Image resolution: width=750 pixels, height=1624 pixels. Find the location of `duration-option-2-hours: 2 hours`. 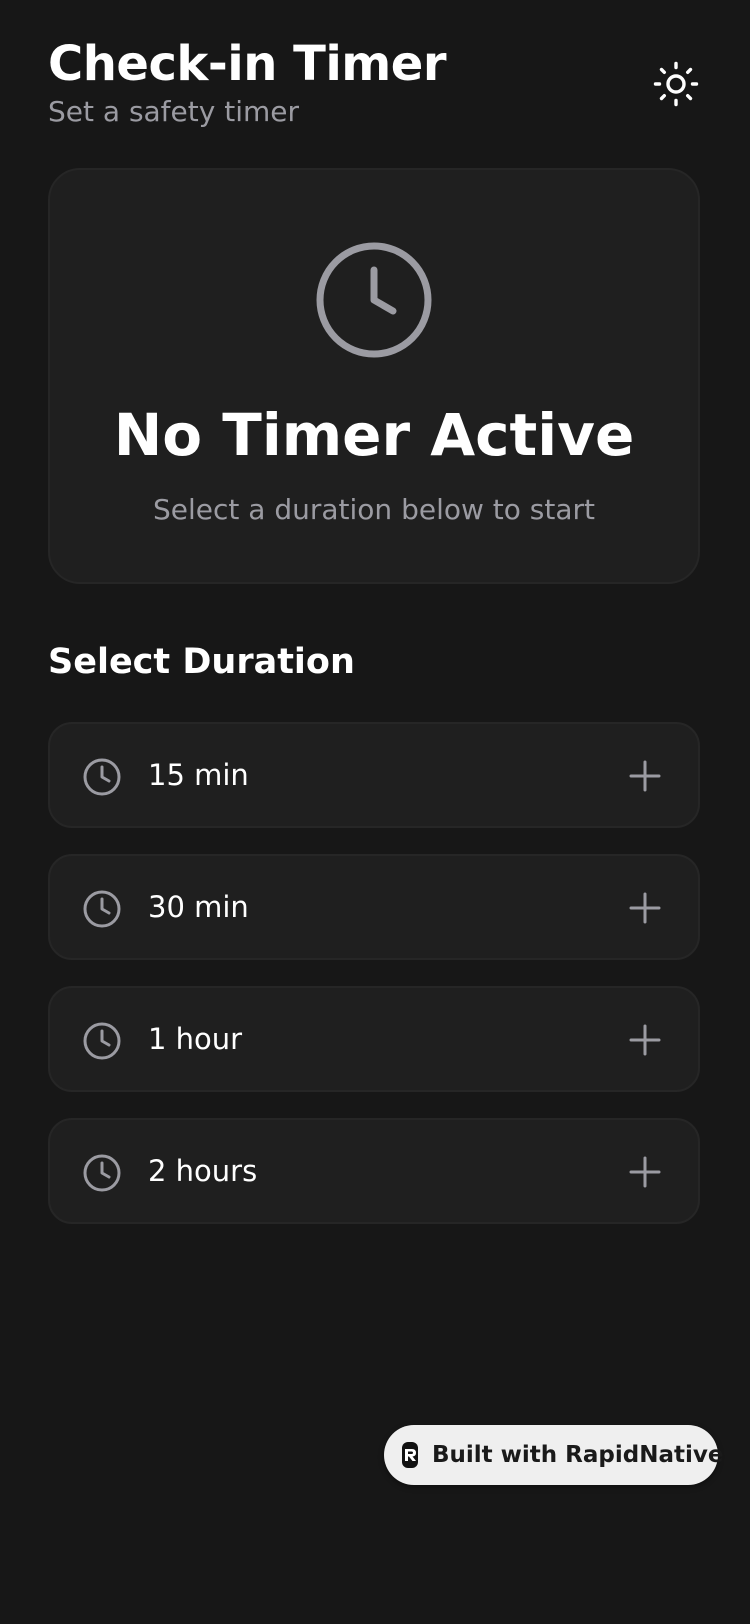

duration-option-2-hours: 2 hours is located at coordinates (374, 1171).